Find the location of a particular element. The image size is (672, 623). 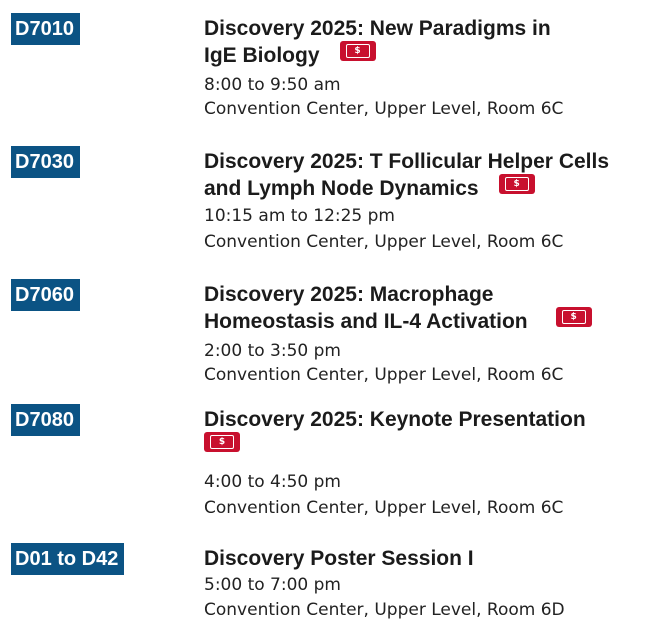

session-title-line2: Homeostasis and IL-4 Activation is located at coordinates (366, 321).